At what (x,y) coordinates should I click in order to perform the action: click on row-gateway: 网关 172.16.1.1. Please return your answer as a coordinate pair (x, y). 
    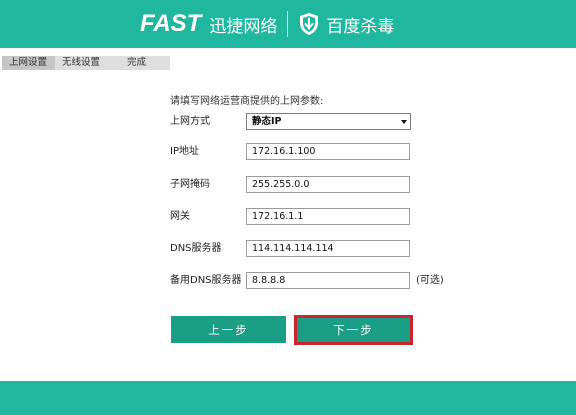
    Looking at the image, I should click on (320, 216).